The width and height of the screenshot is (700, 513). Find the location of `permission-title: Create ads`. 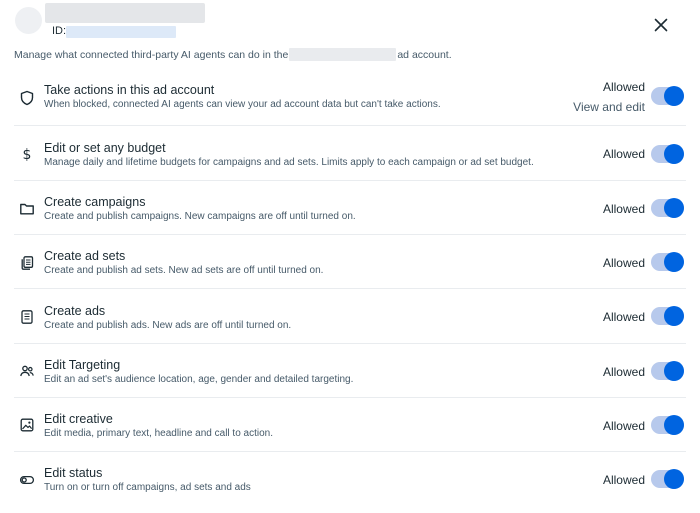

permission-title: Create ads is located at coordinates (75, 311).